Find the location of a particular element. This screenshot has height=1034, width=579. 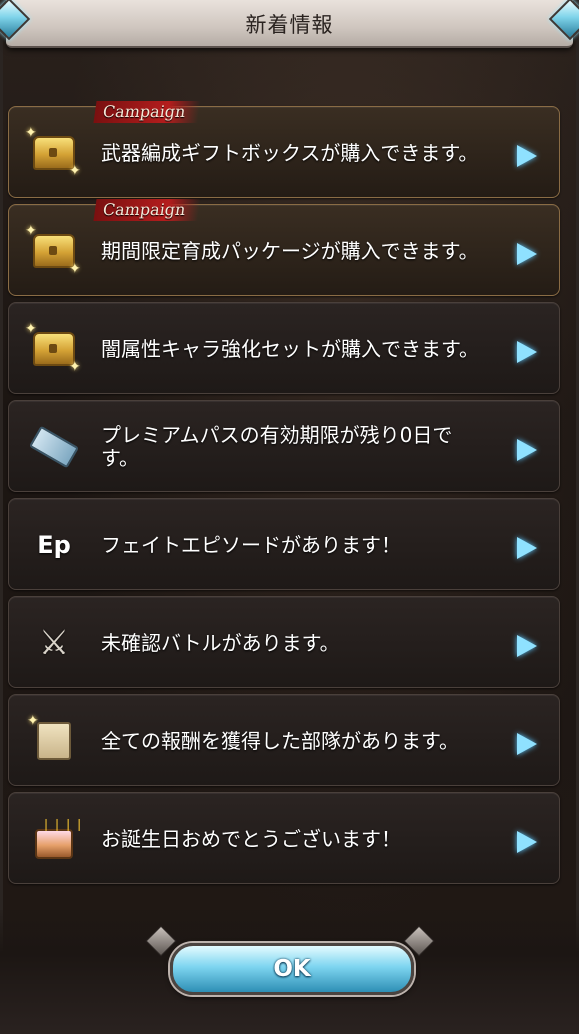

news-text: 未確認バトルがあります。 is located at coordinates (220, 642).